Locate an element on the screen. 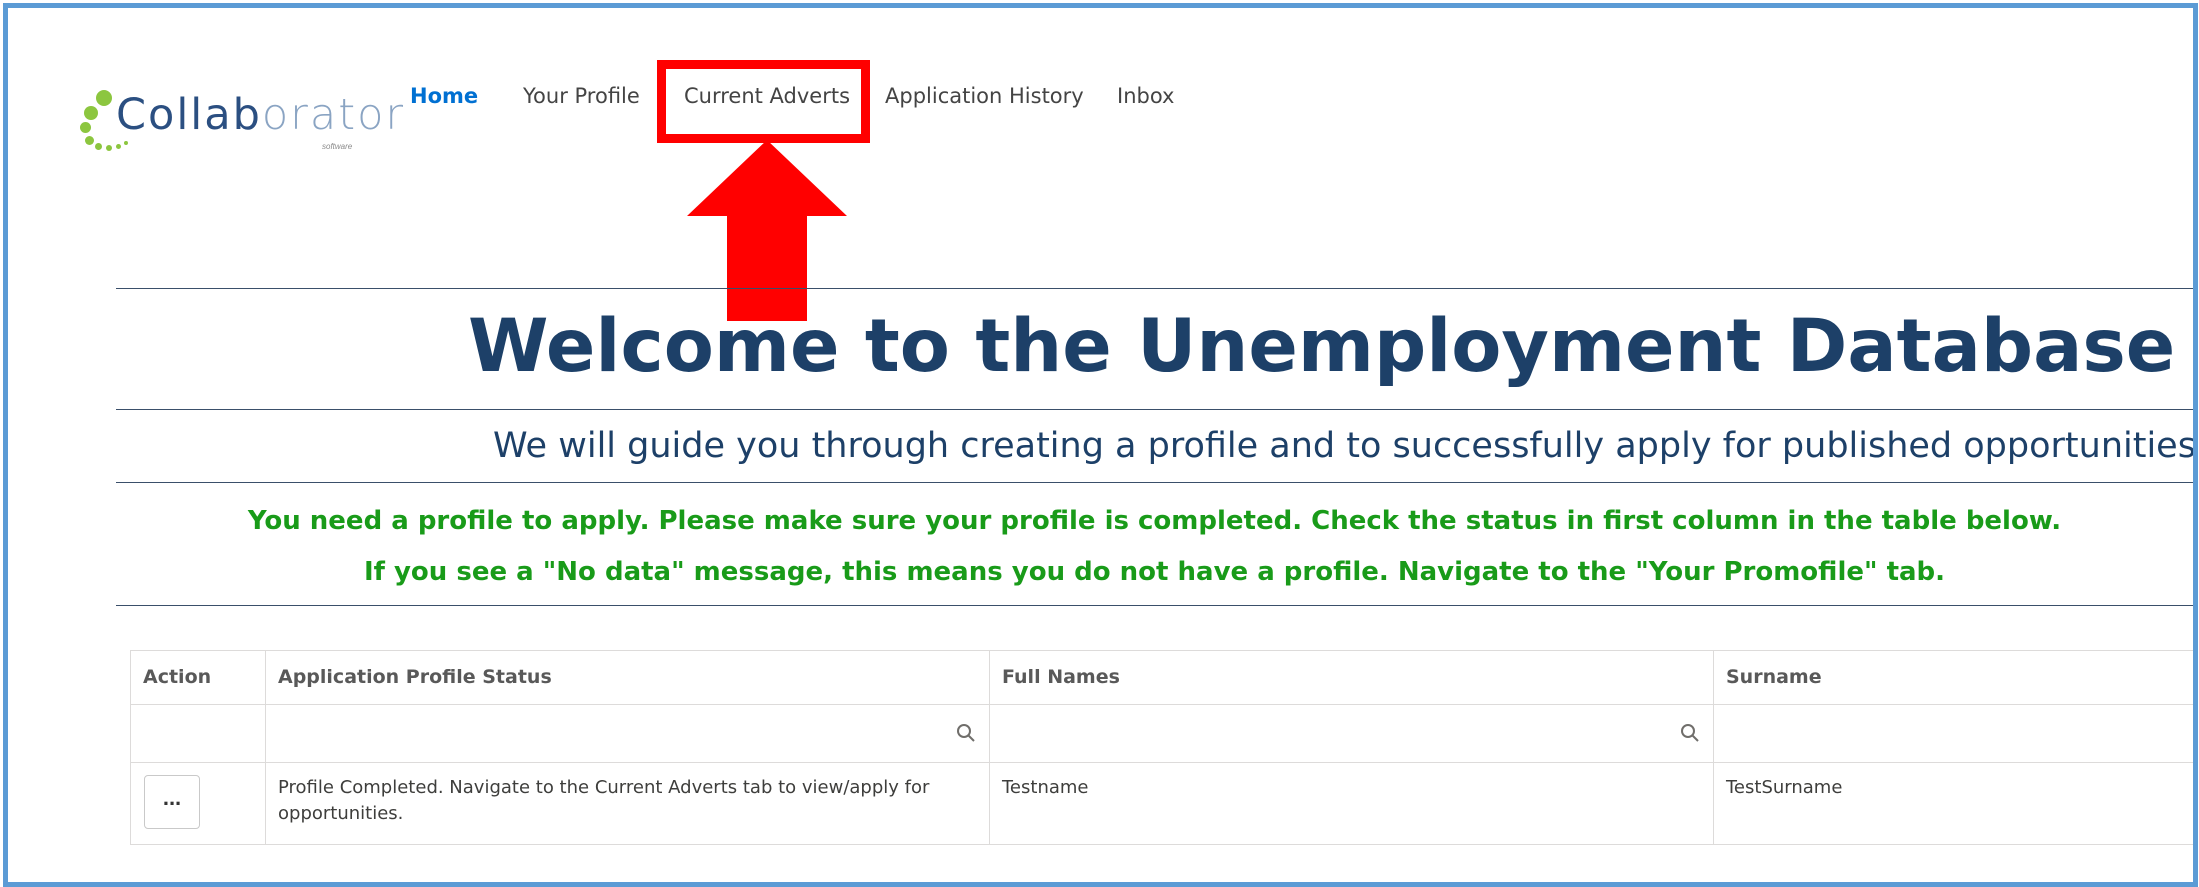  divider-top is located at coordinates (1154, 288).